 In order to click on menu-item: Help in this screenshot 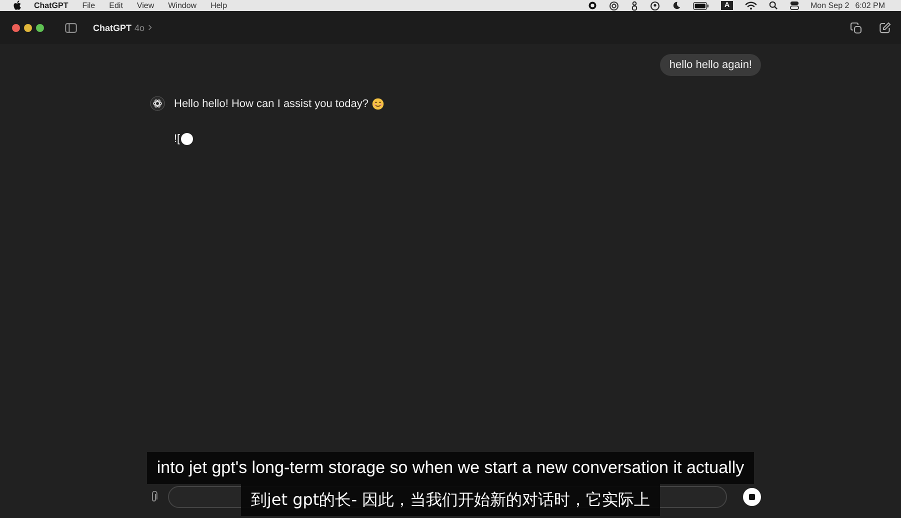, I will do `click(219, 5)`.